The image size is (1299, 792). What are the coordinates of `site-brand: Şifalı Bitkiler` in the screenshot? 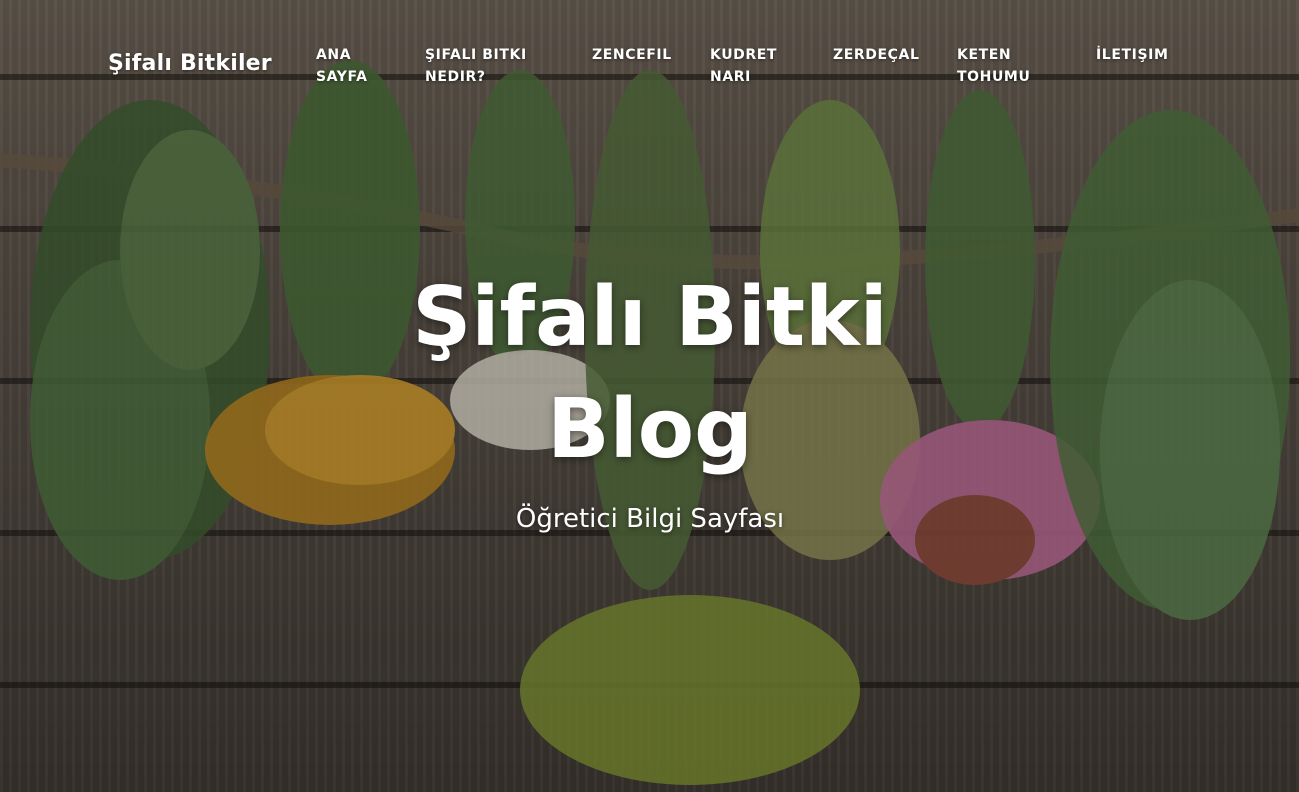 It's located at (190, 63).